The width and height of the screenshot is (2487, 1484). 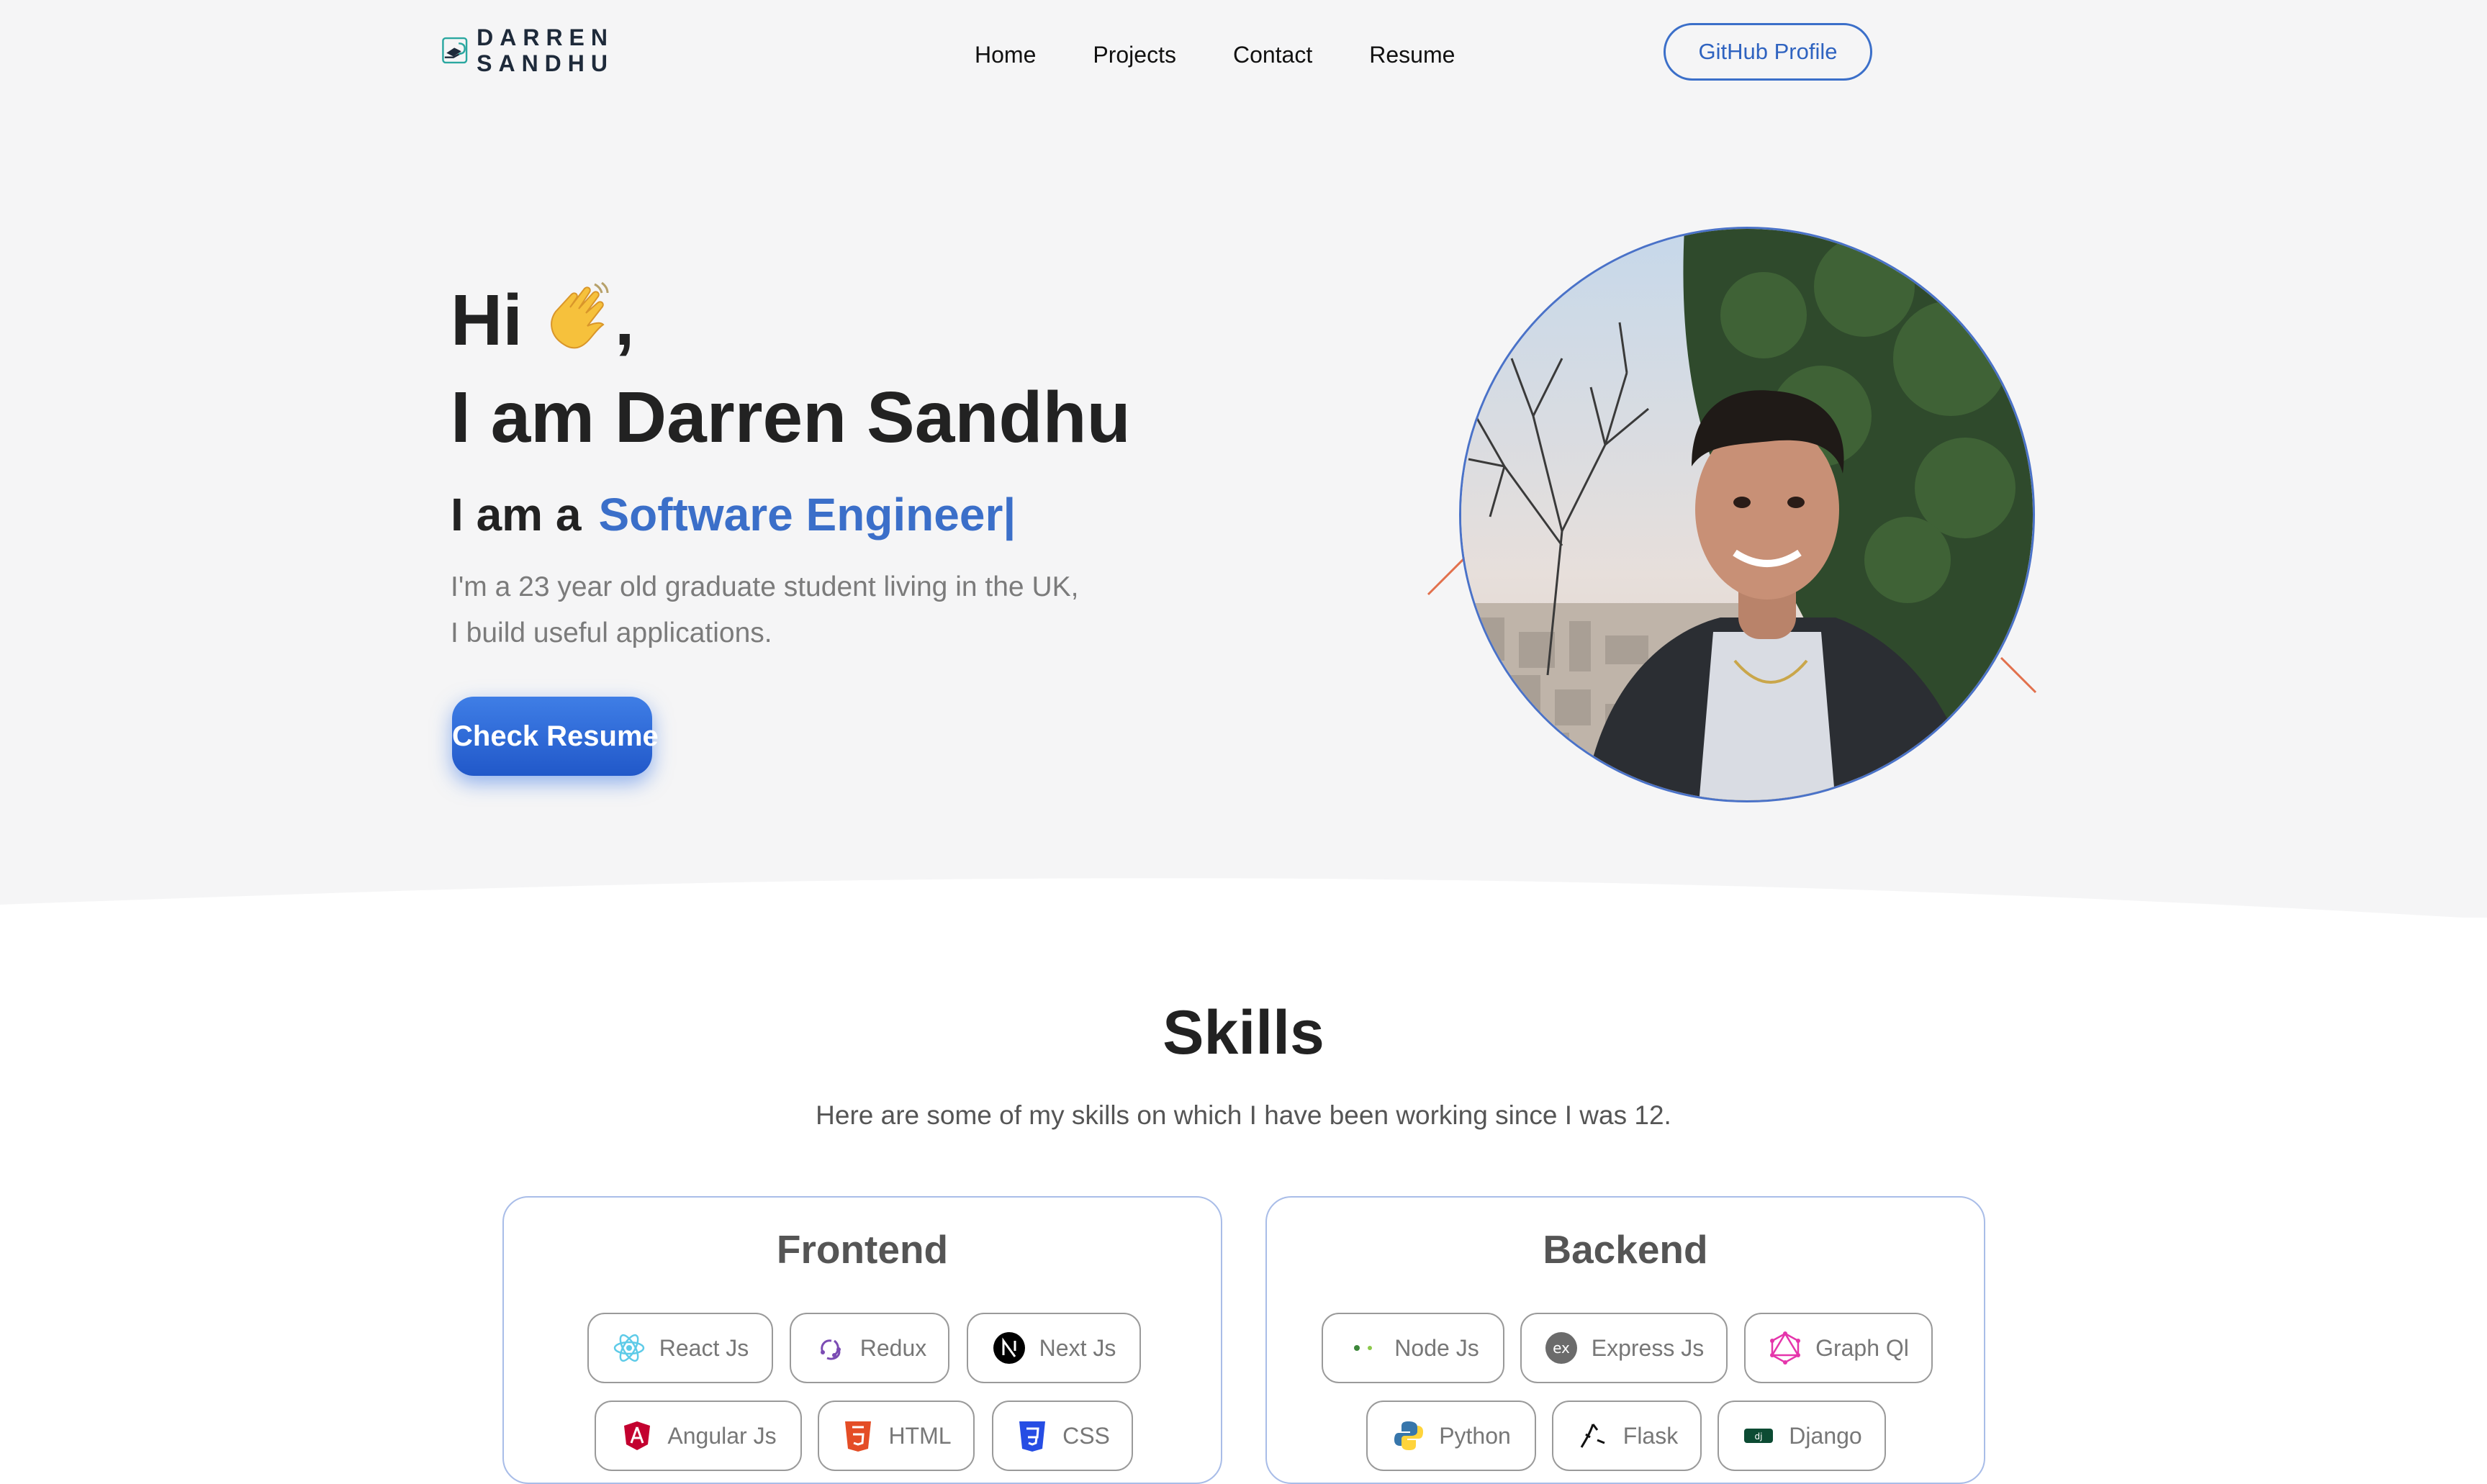 I want to click on skill-label: Django, so click(x=1825, y=1435).